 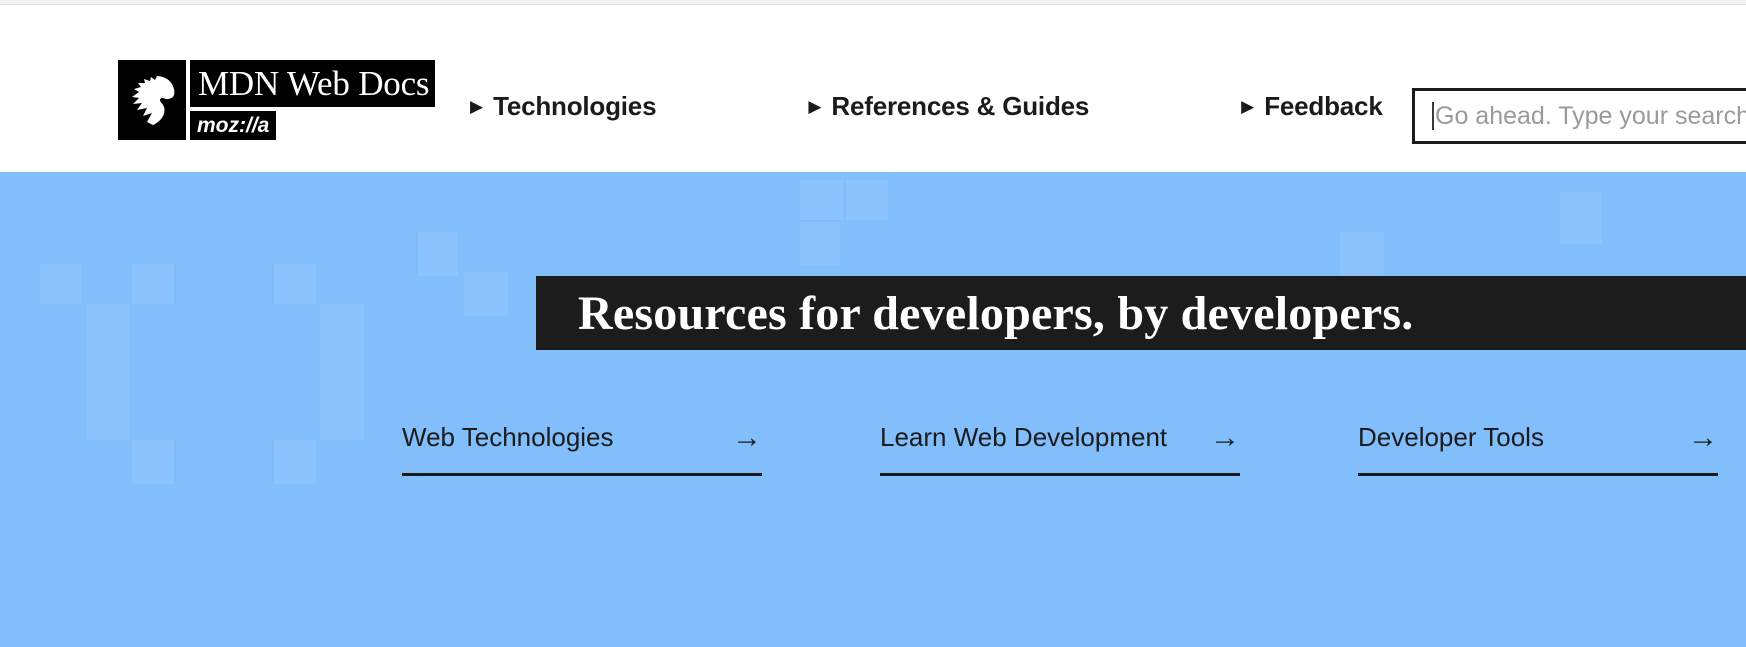 I want to click on hero-link-label: Learn Web Development, so click(x=1024, y=437).